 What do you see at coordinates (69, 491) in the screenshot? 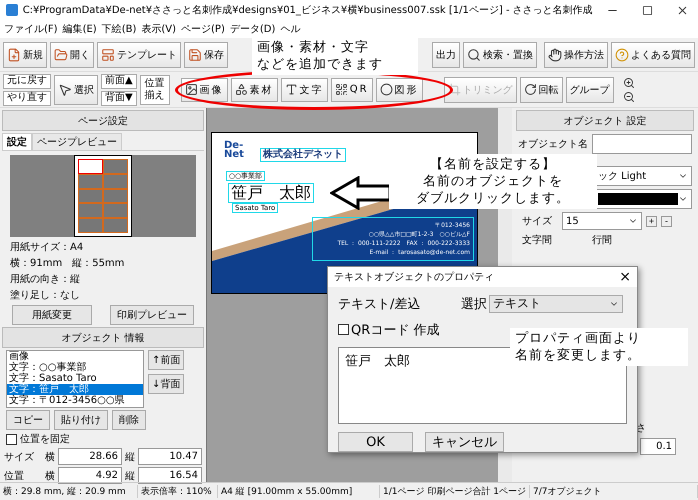
I see `status-text: 横：29.8 mm, 縦：20.9 mm` at bounding box center [69, 491].